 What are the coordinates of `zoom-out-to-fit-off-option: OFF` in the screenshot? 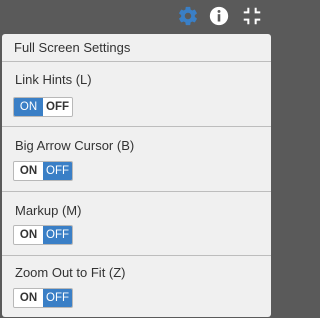 It's located at (57, 298).